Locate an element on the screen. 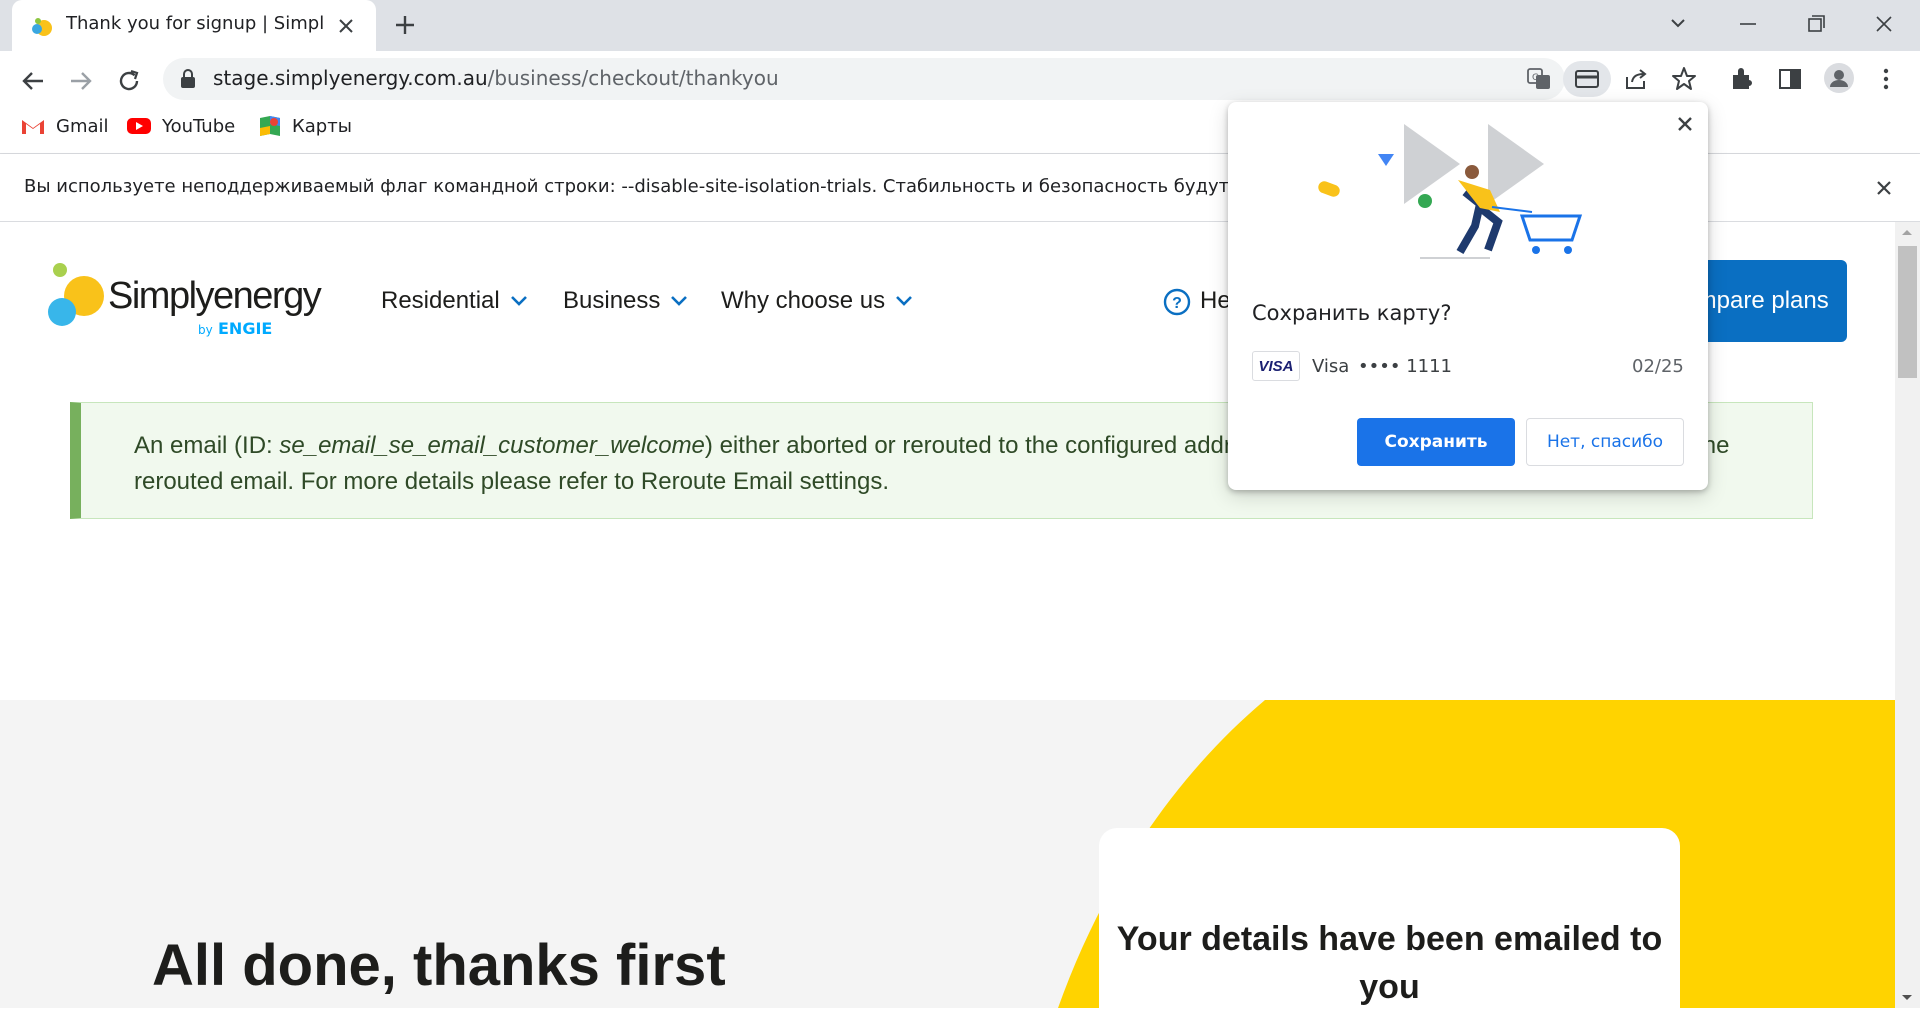 This screenshot has width=1920, height=1028. bookmark-maps: Карты is located at coordinates (305, 126).